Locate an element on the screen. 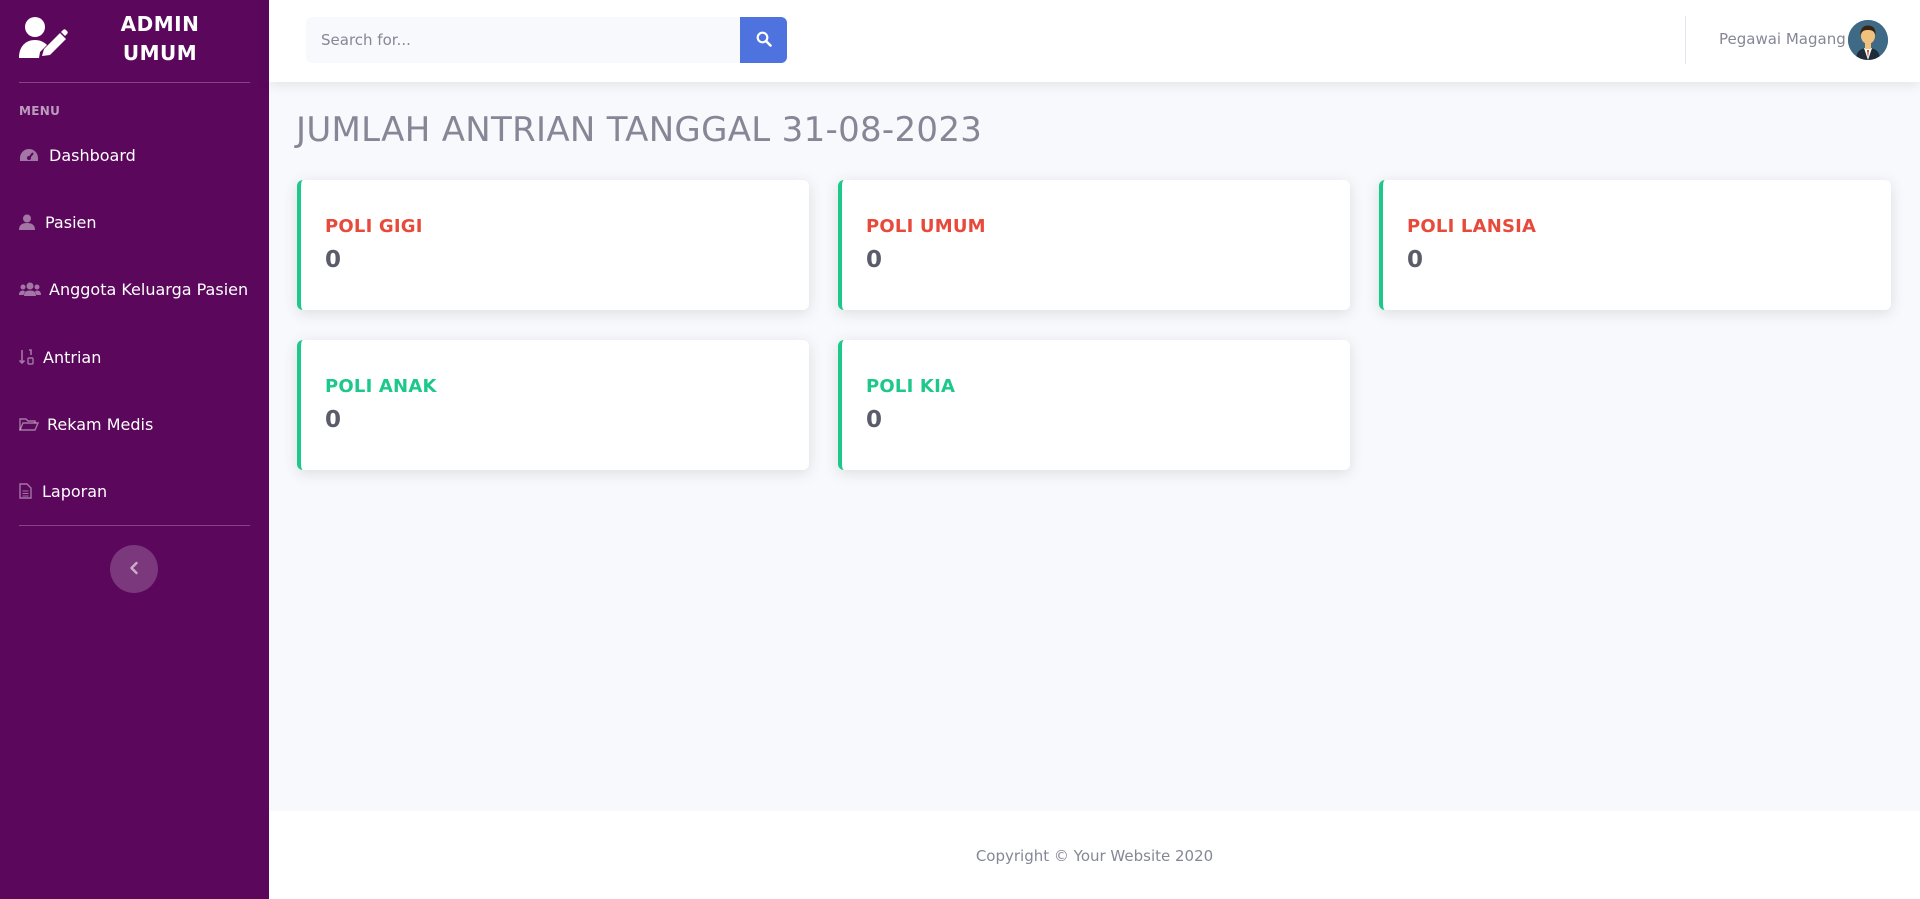 The width and height of the screenshot is (1920, 899). sidebar-item-anggota-keluarga-pasien: Anggota Keluarga Pasien is located at coordinates (133, 289).